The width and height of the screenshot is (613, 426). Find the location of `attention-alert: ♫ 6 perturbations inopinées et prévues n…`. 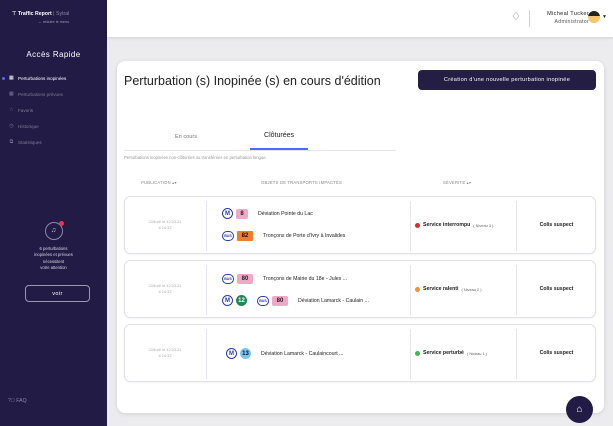

attention-alert: ♫ 6 perturbations inopinées et prévues n… is located at coordinates (53, 246).